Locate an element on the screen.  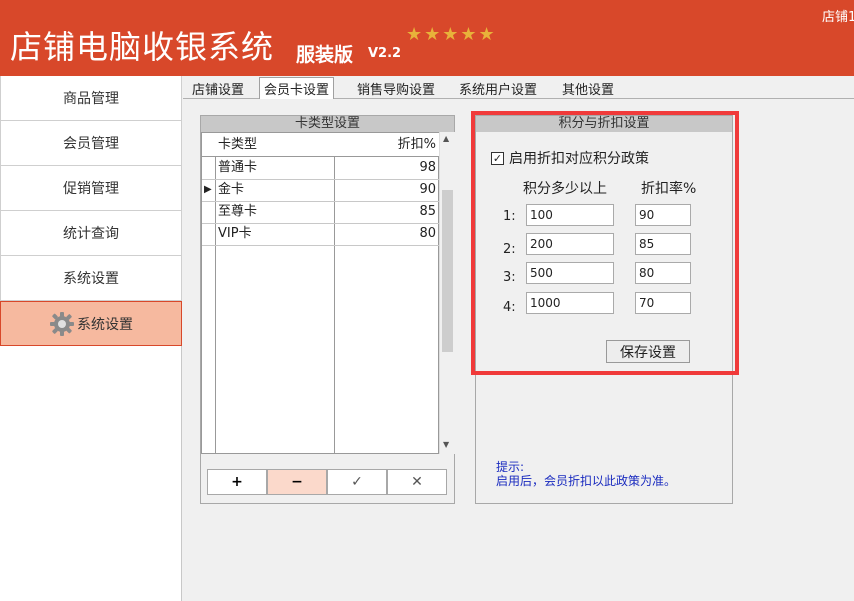
scroll-down-icon: ▼ is located at coordinates (446, 444).